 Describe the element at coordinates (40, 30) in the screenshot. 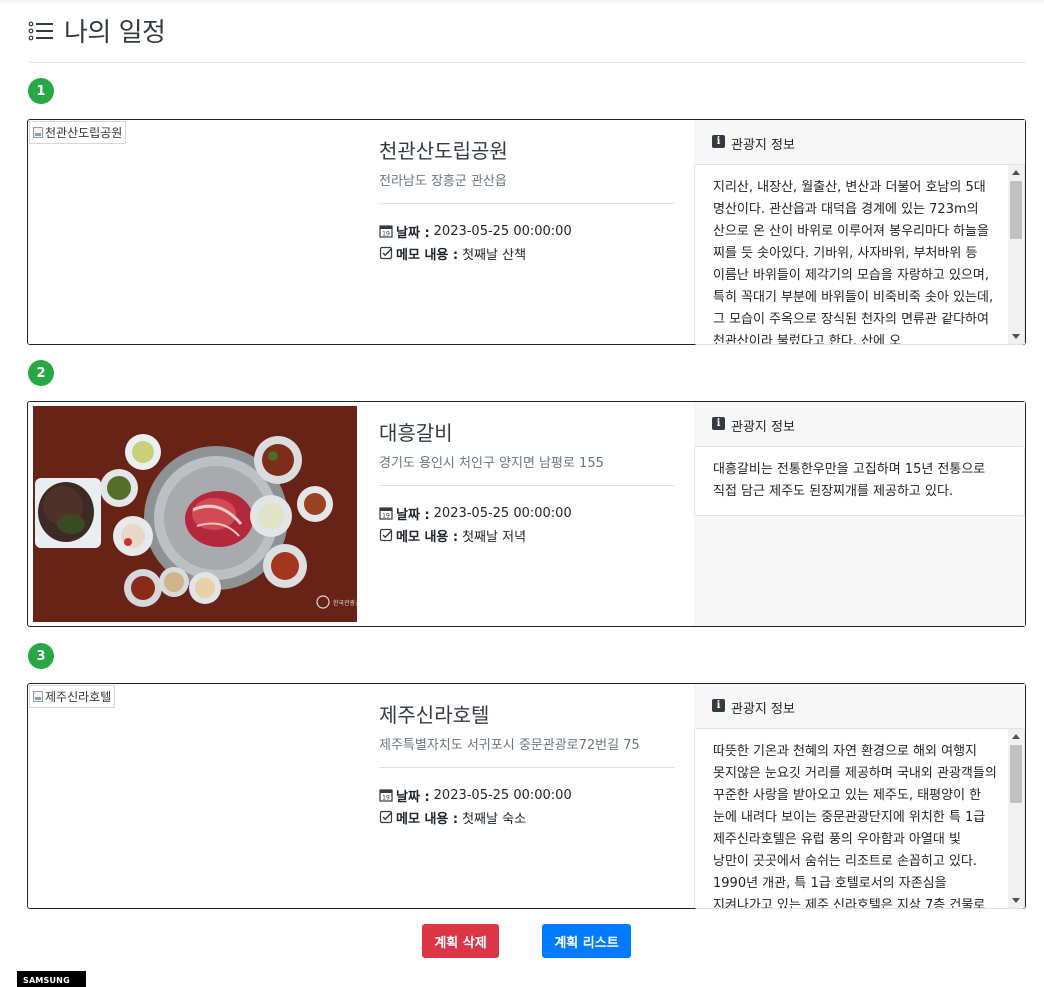

I see `list-icon` at that location.